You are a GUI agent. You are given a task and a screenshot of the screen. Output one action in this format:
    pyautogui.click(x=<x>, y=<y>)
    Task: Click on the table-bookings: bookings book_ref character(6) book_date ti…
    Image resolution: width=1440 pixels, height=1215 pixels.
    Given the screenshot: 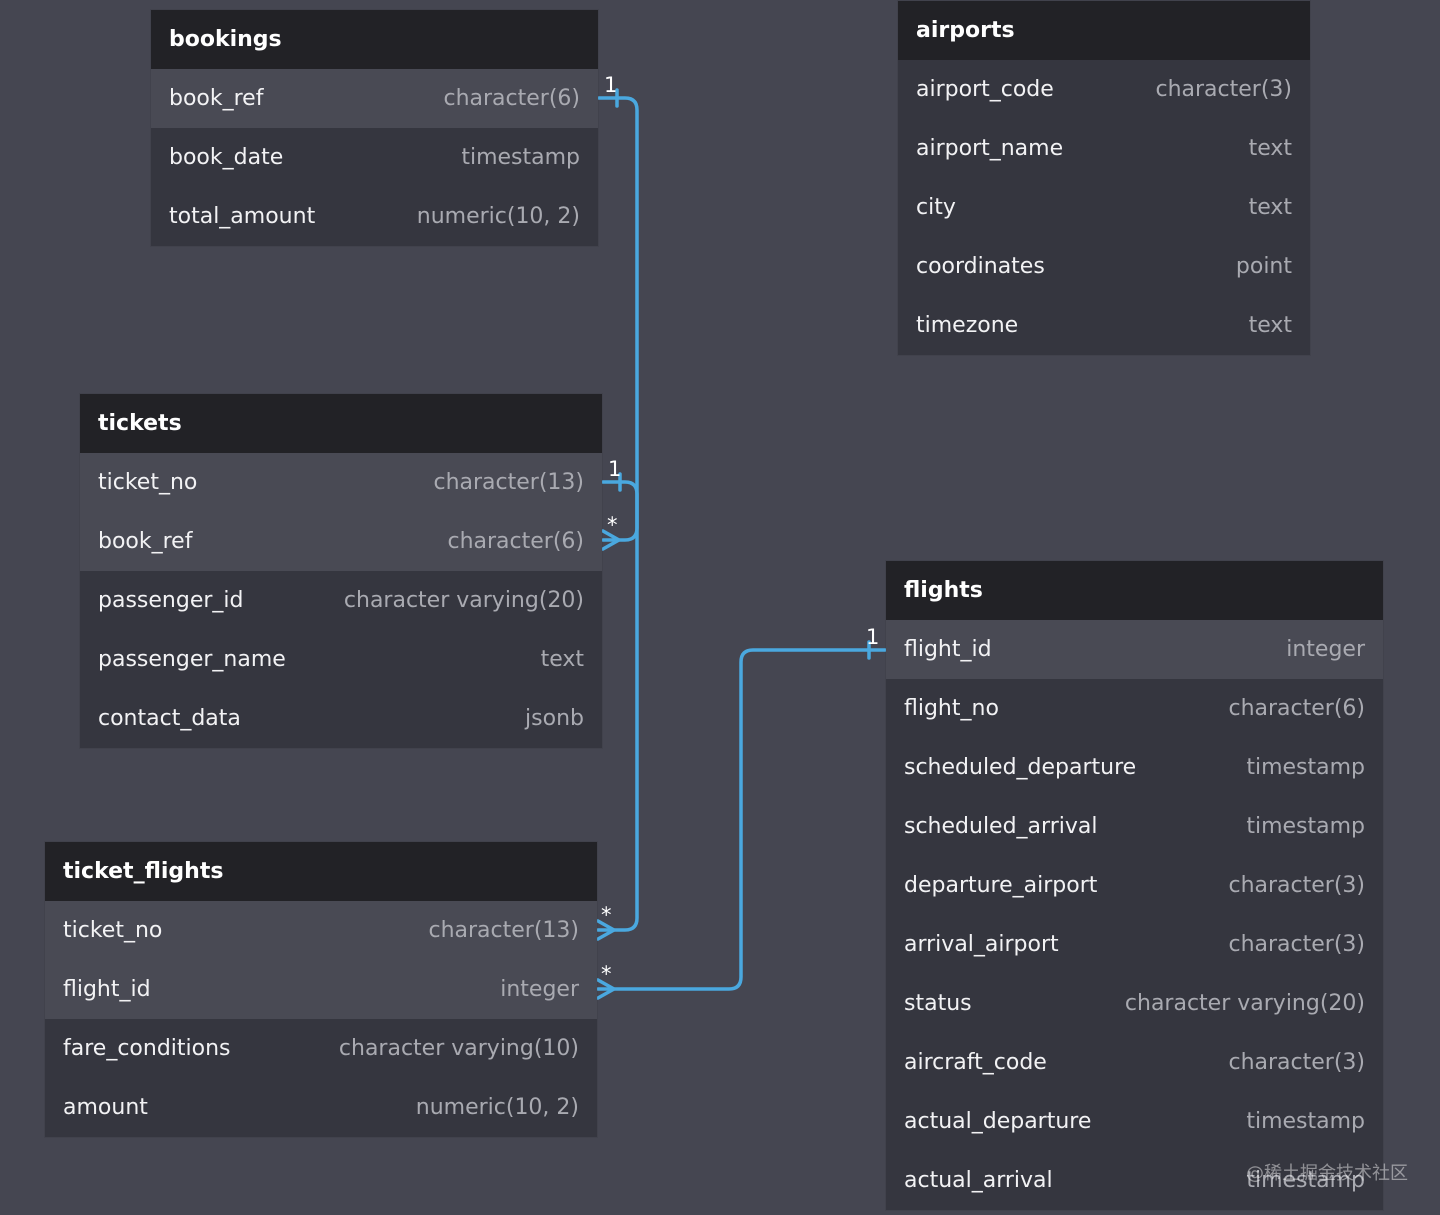 What is the action you would take?
    pyautogui.click(x=374, y=128)
    